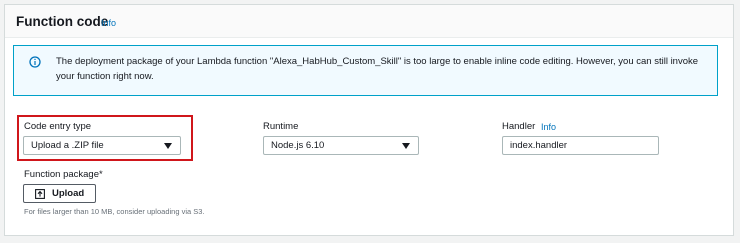  Describe the element at coordinates (406, 146) in the screenshot. I see `chevron-down-icon` at that location.